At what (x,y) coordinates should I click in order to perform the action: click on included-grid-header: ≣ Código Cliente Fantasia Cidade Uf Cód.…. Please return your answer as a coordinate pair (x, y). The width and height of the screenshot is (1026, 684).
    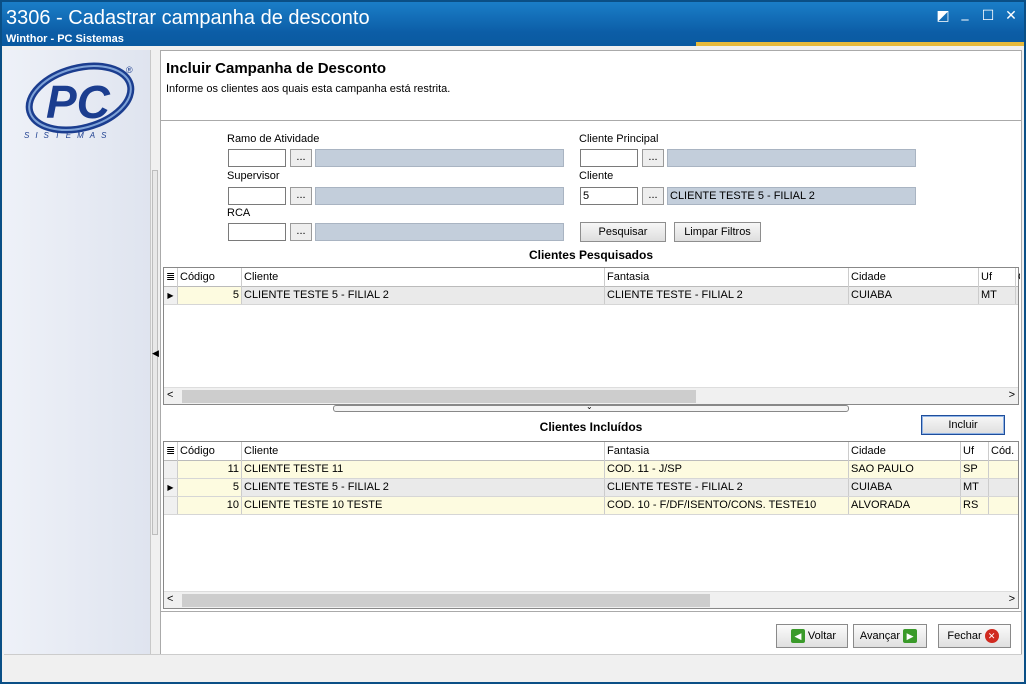
    Looking at the image, I should click on (591, 451).